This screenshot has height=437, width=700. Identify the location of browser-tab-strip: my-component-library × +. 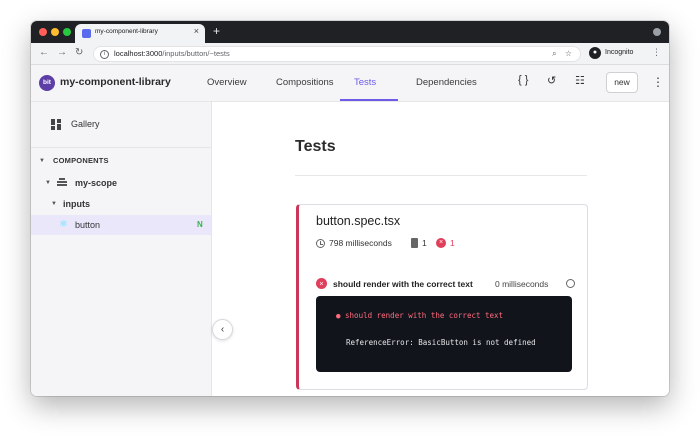
(350, 32).